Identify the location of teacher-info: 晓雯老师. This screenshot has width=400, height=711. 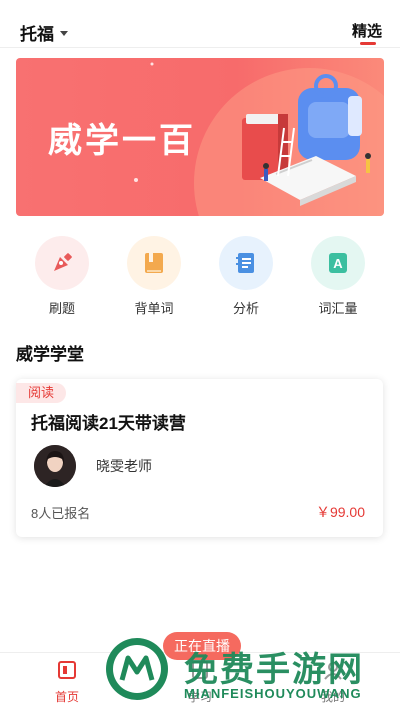
(93, 466).